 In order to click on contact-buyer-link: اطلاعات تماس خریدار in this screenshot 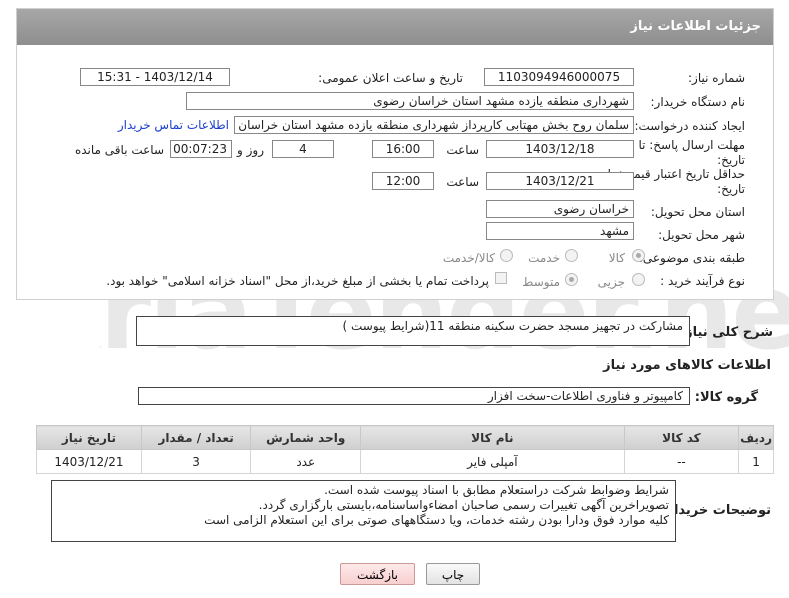, I will do `click(173, 125)`.